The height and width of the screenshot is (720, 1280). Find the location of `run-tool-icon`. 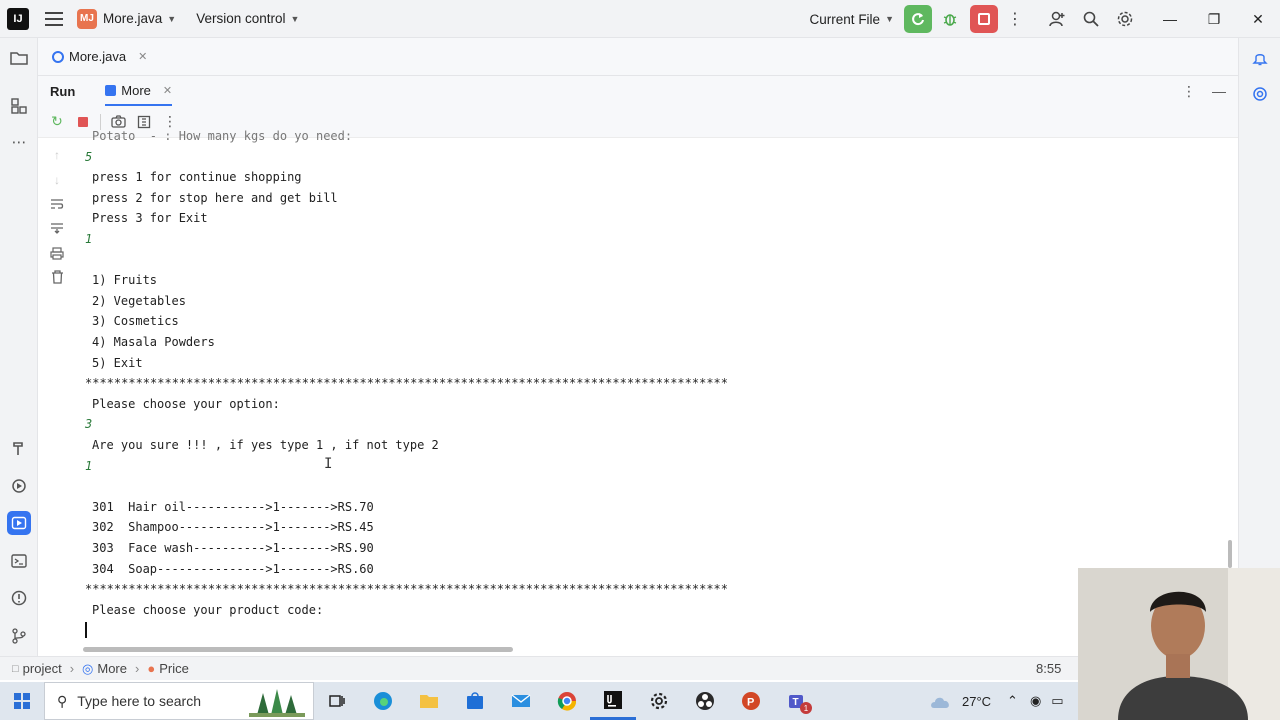

run-tool-icon is located at coordinates (19, 523).